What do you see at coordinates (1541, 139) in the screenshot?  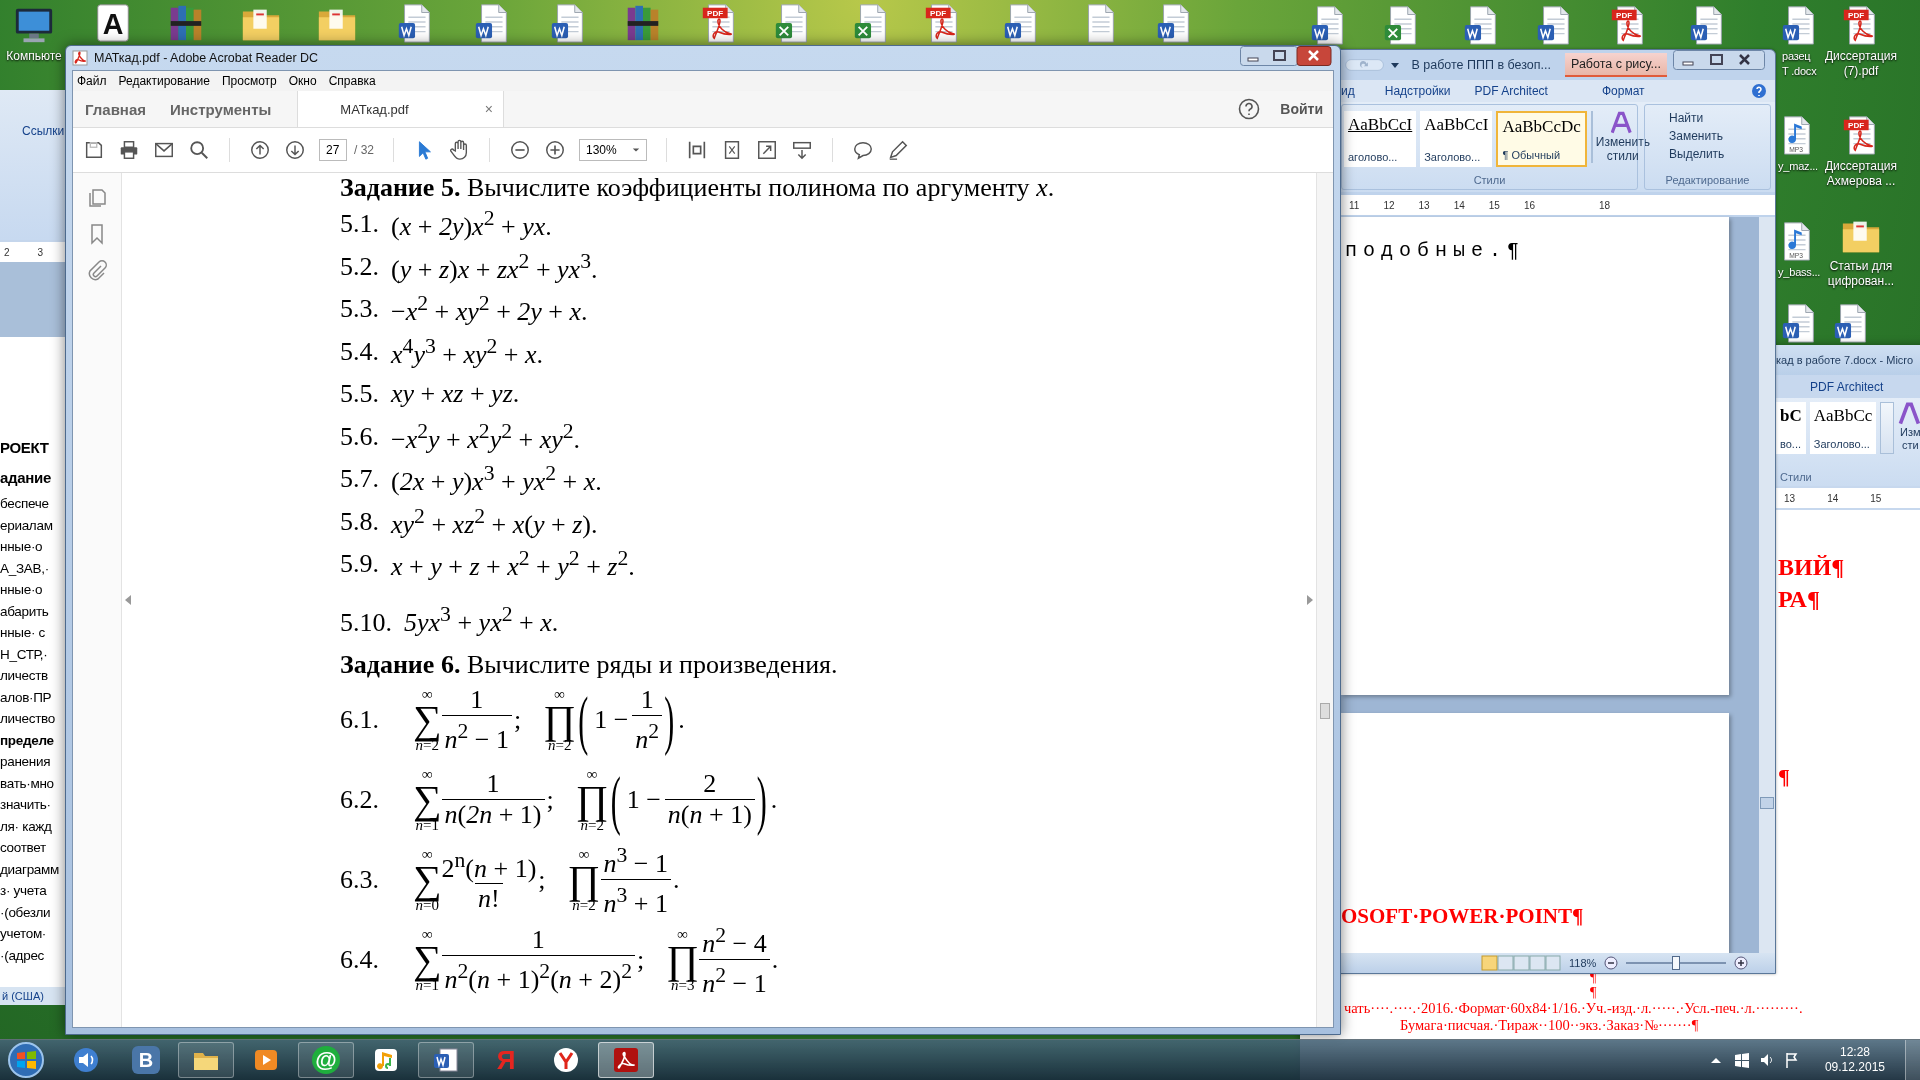 I see `style-preset: AaBbCcDc ¶ Обычный` at bounding box center [1541, 139].